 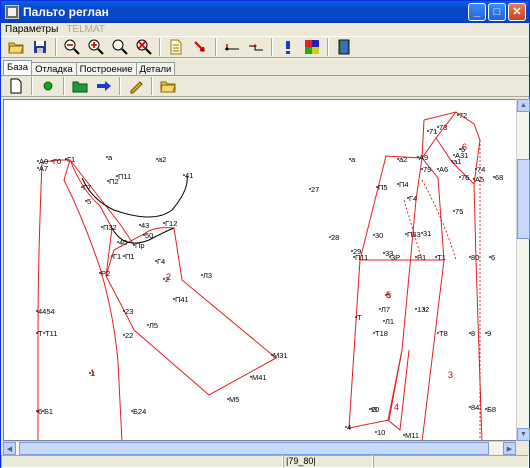 I want to click on palette-button, so click(x=312, y=47).